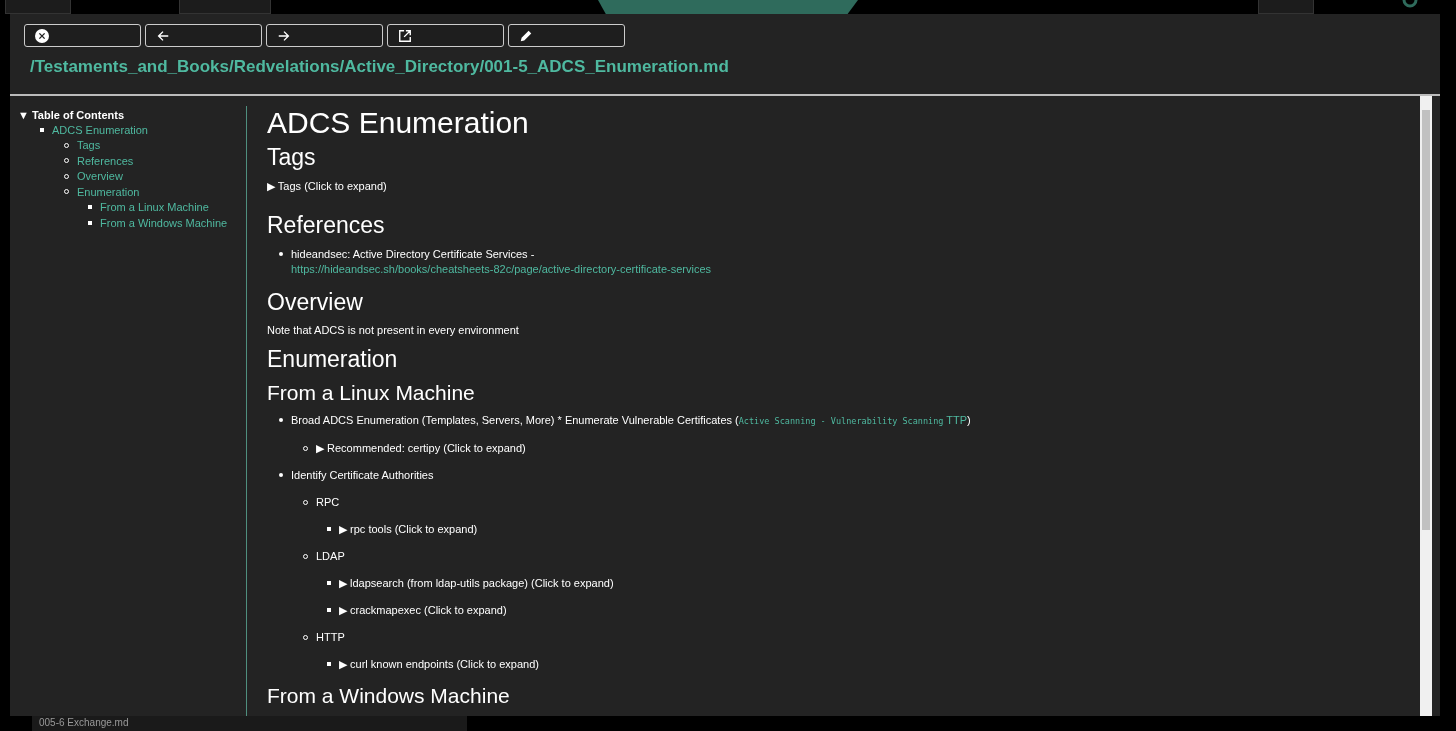  Describe the element at coordinates (132, 115) in the screenshot. I see `toc-toggle: ▼ Table of Contents` at that location.